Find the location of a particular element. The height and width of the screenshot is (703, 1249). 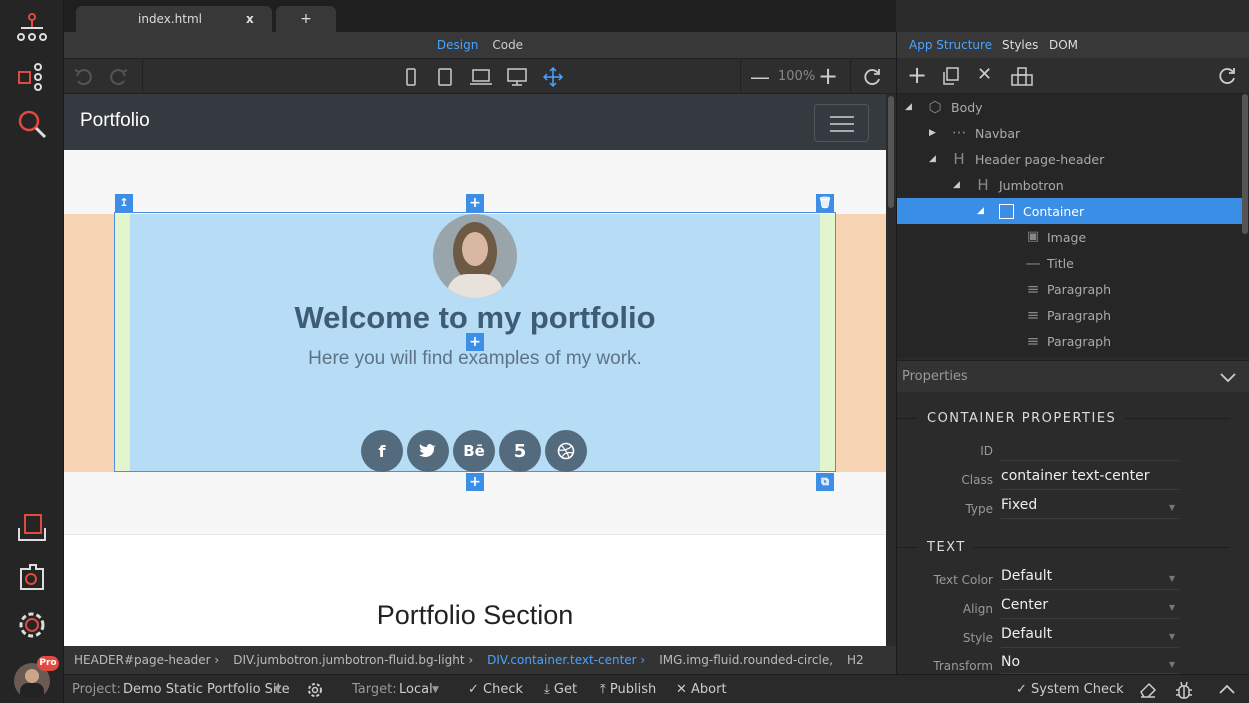

code-mode-tab: Code is located at coordinates (507, 45).